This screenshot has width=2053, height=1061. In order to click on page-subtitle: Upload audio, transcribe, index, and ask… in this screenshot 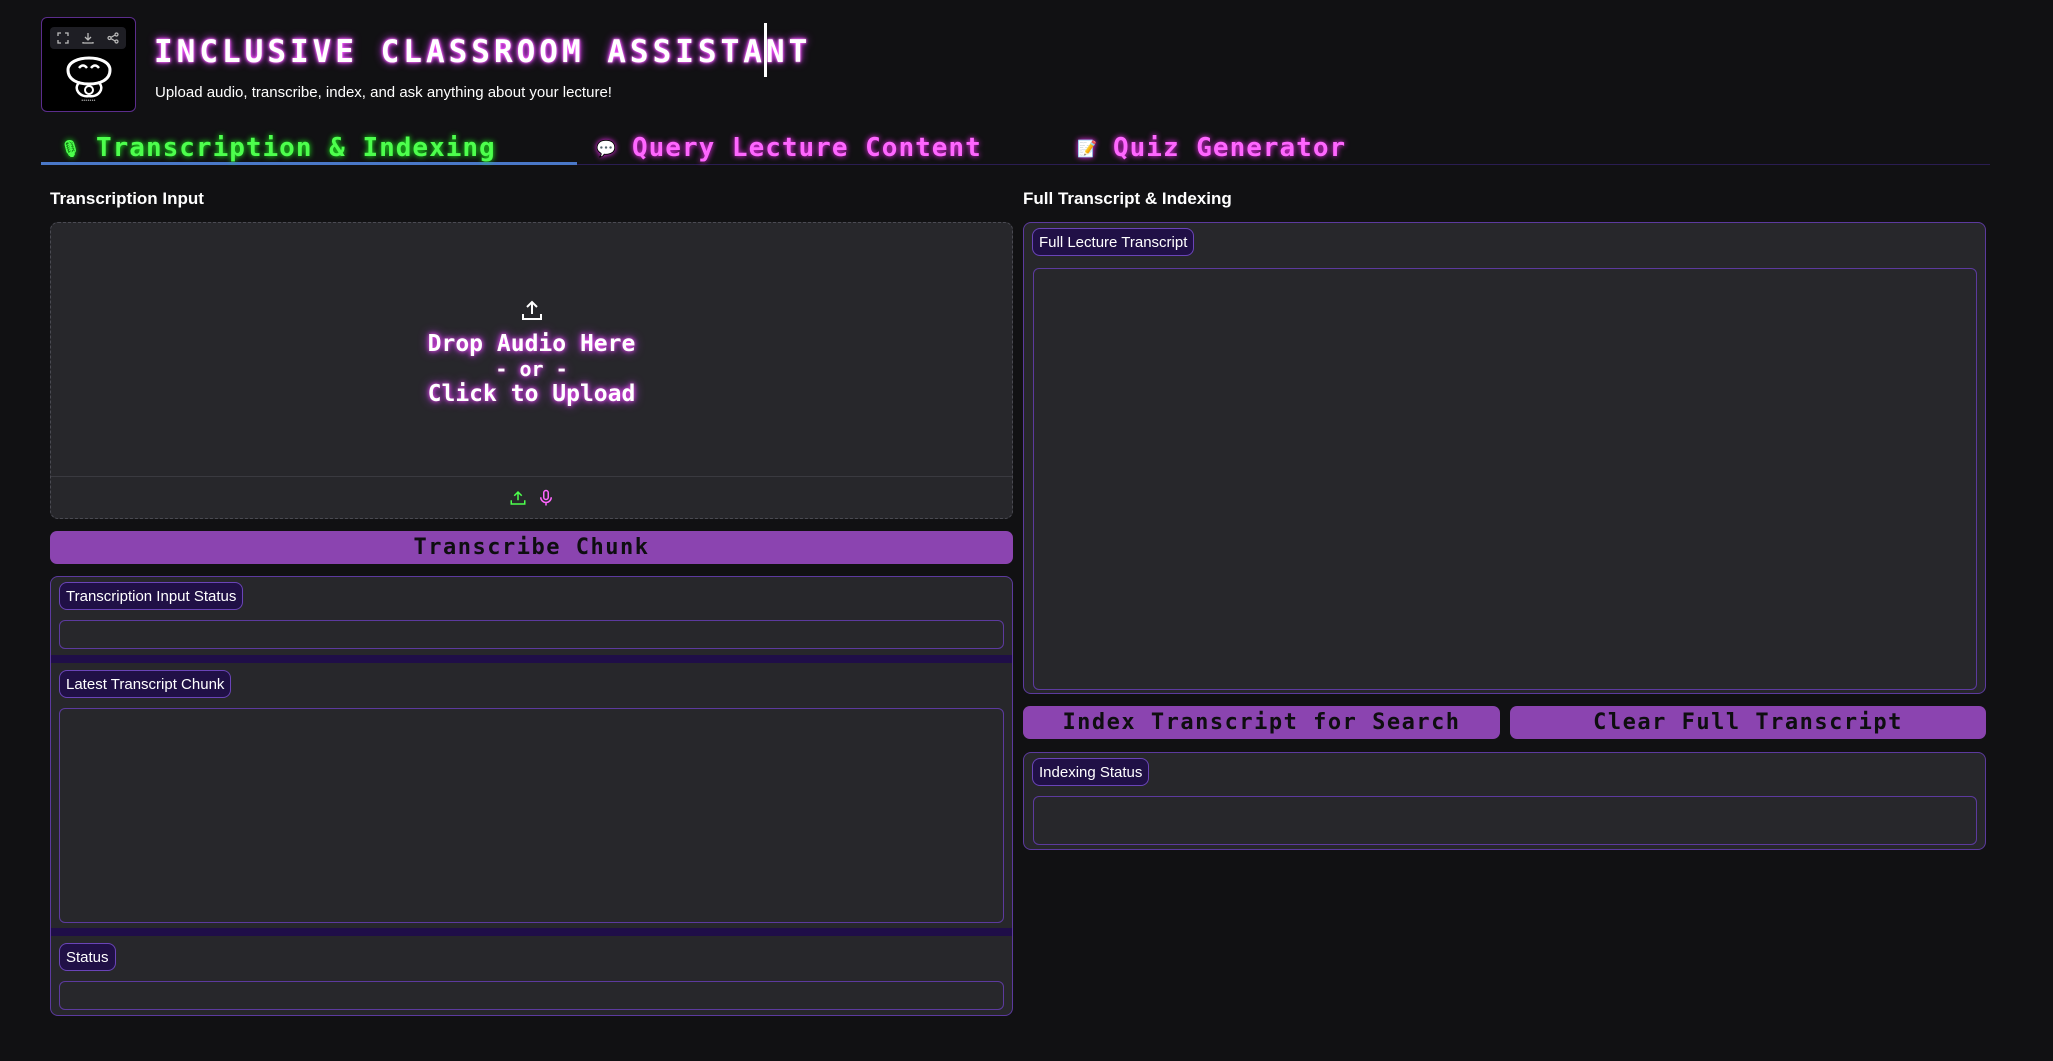, I will do `click(383, 92)`.